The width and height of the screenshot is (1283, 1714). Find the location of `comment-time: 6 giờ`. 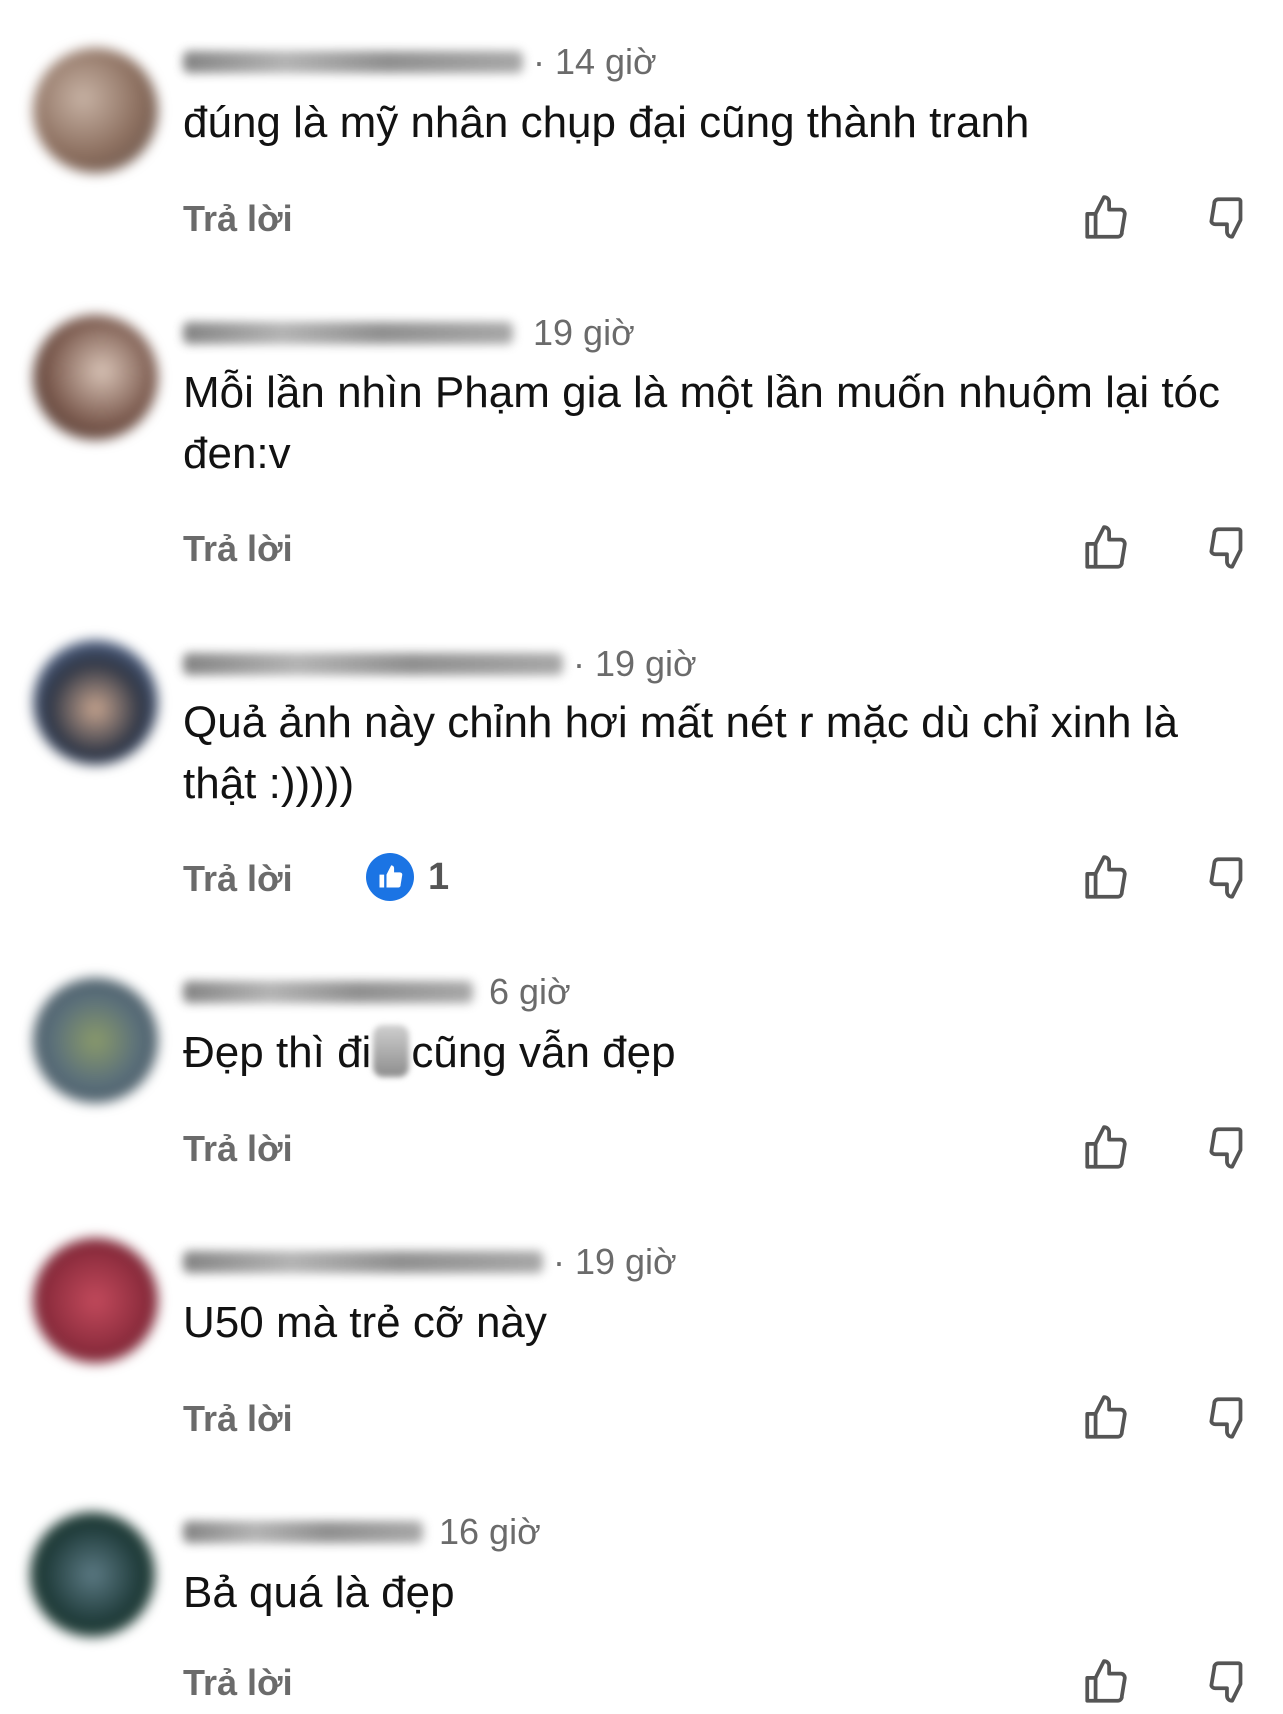

comment-time: 6 giờ is located at coordinates (530, 991).